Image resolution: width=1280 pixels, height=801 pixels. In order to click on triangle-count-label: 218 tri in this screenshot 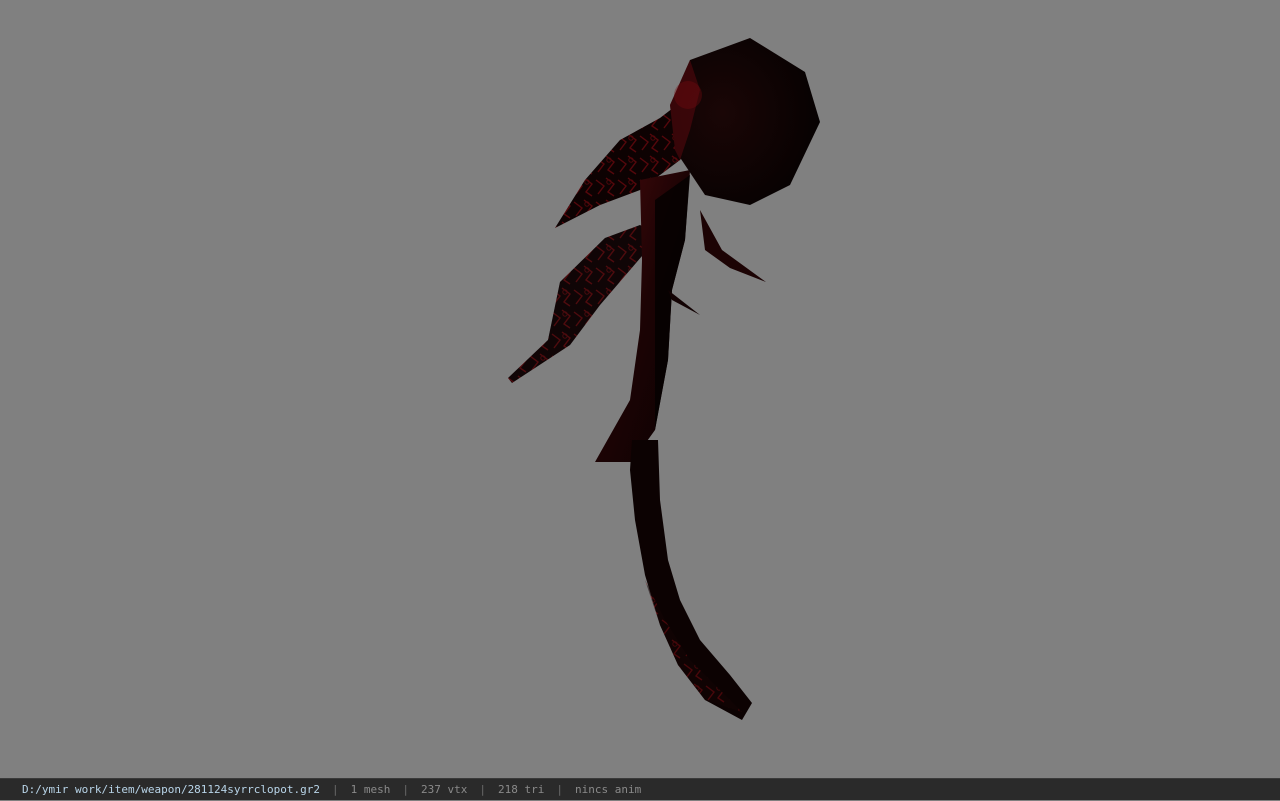, I will do `click(521, 789)`.